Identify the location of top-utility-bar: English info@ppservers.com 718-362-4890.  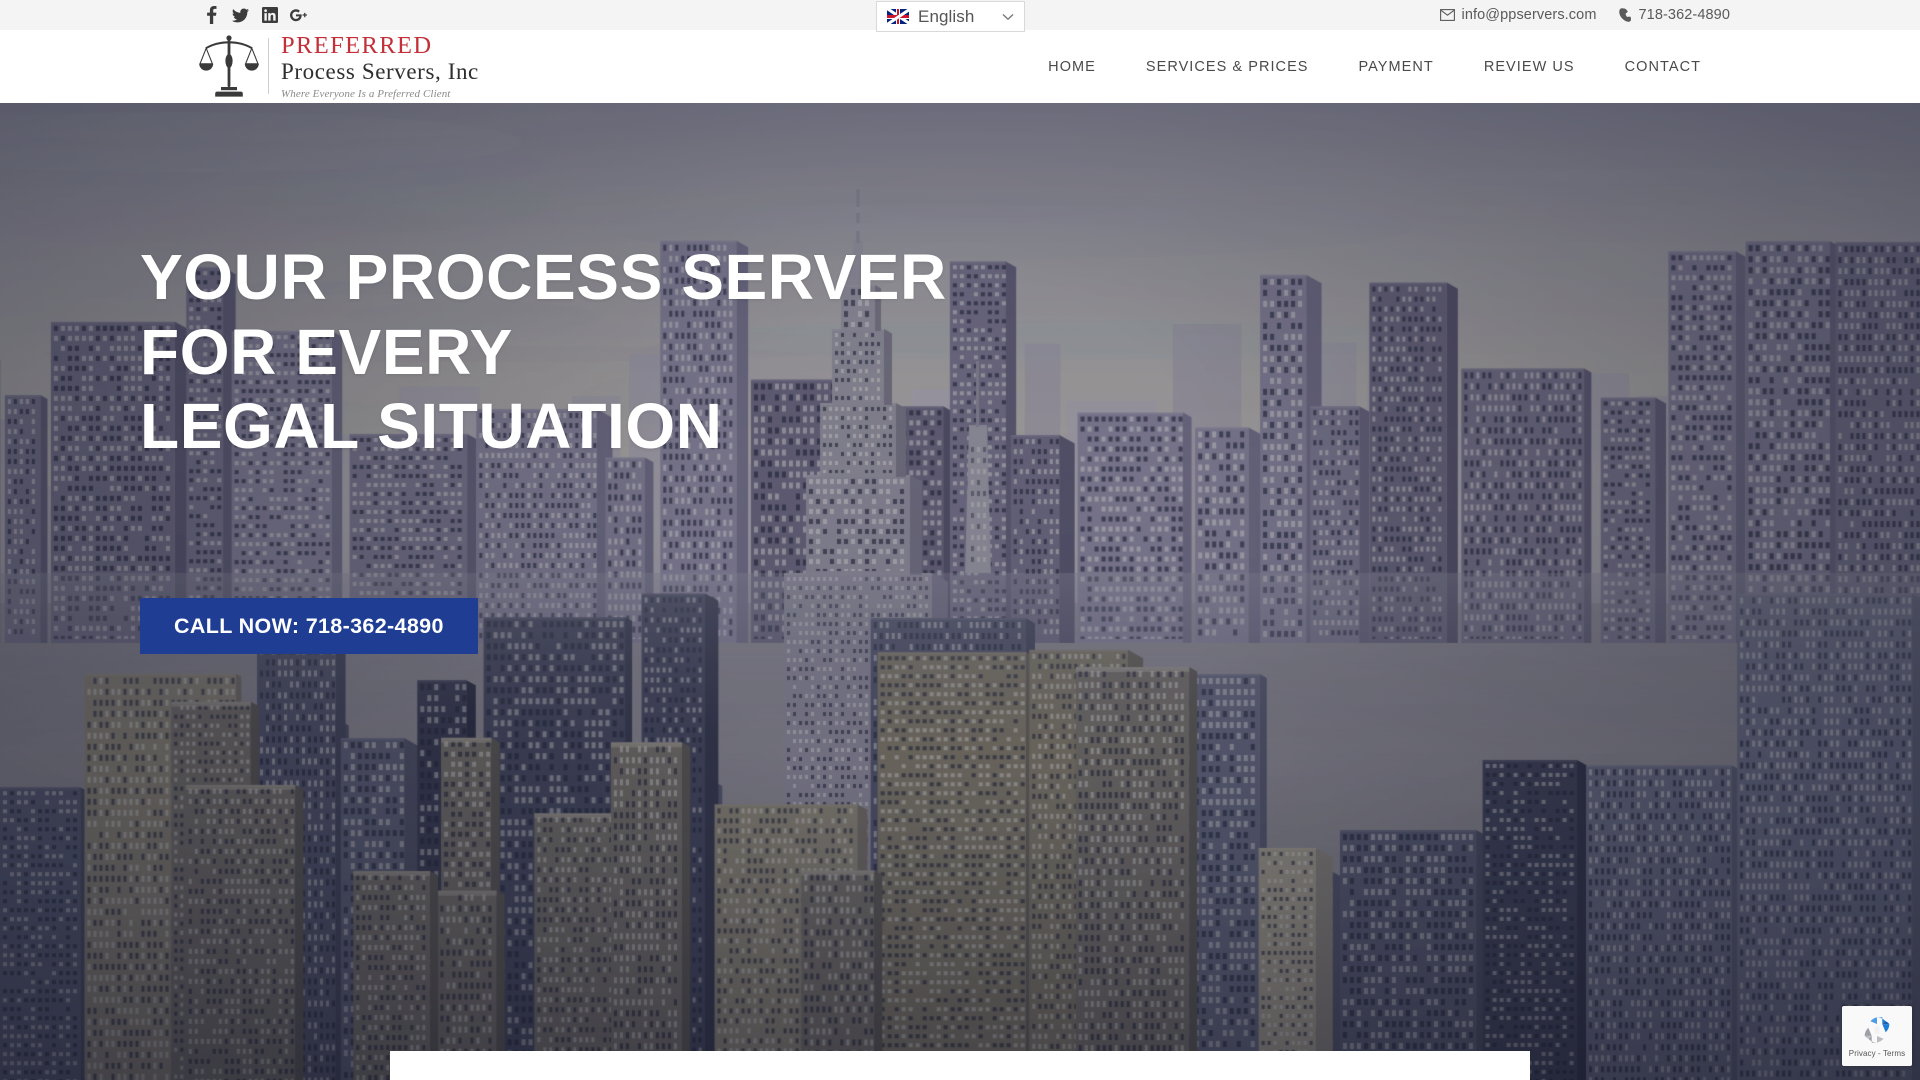
(960, 16).